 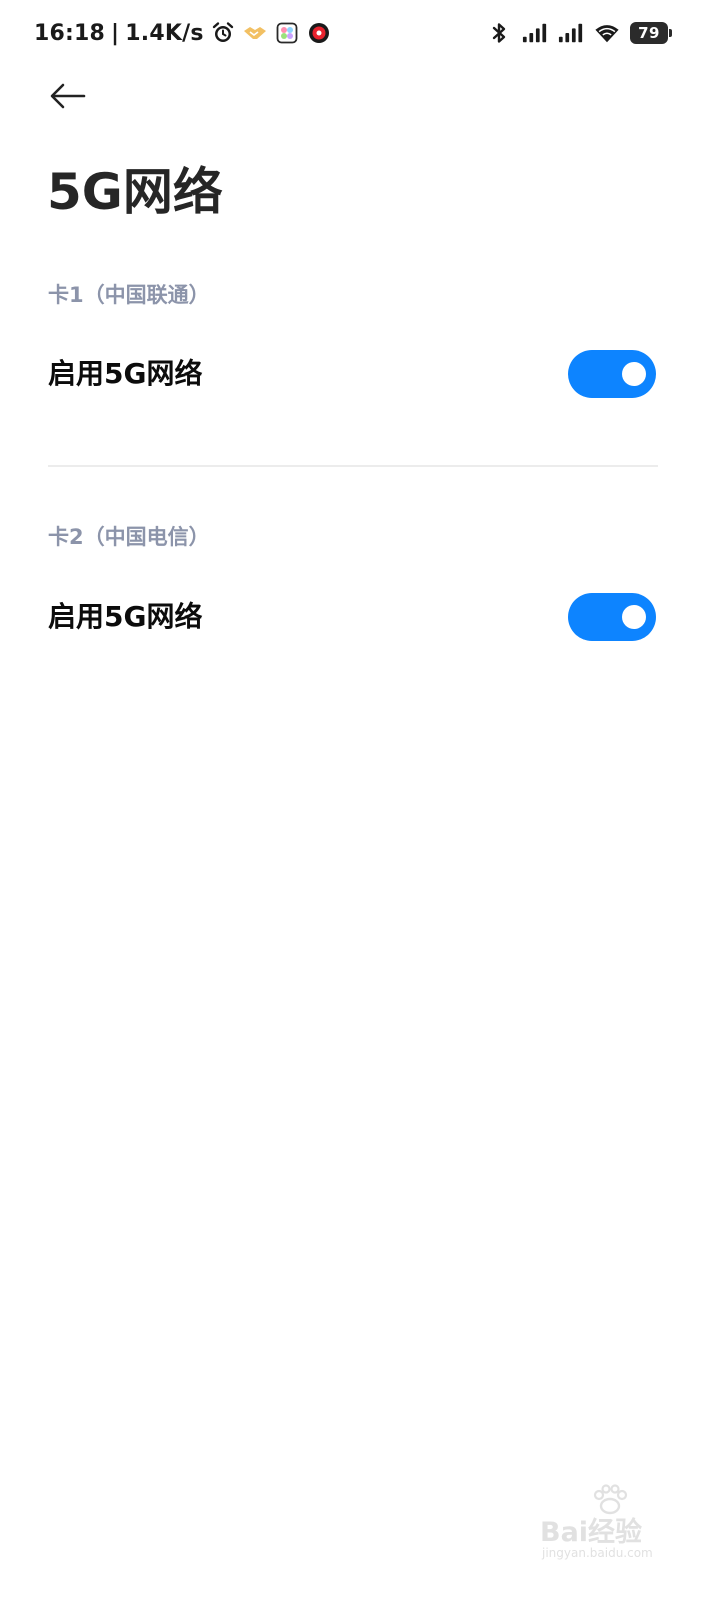 I want to click on status-bar-left: 16:18 | 1.4K/s, so click(x=183, y=33).